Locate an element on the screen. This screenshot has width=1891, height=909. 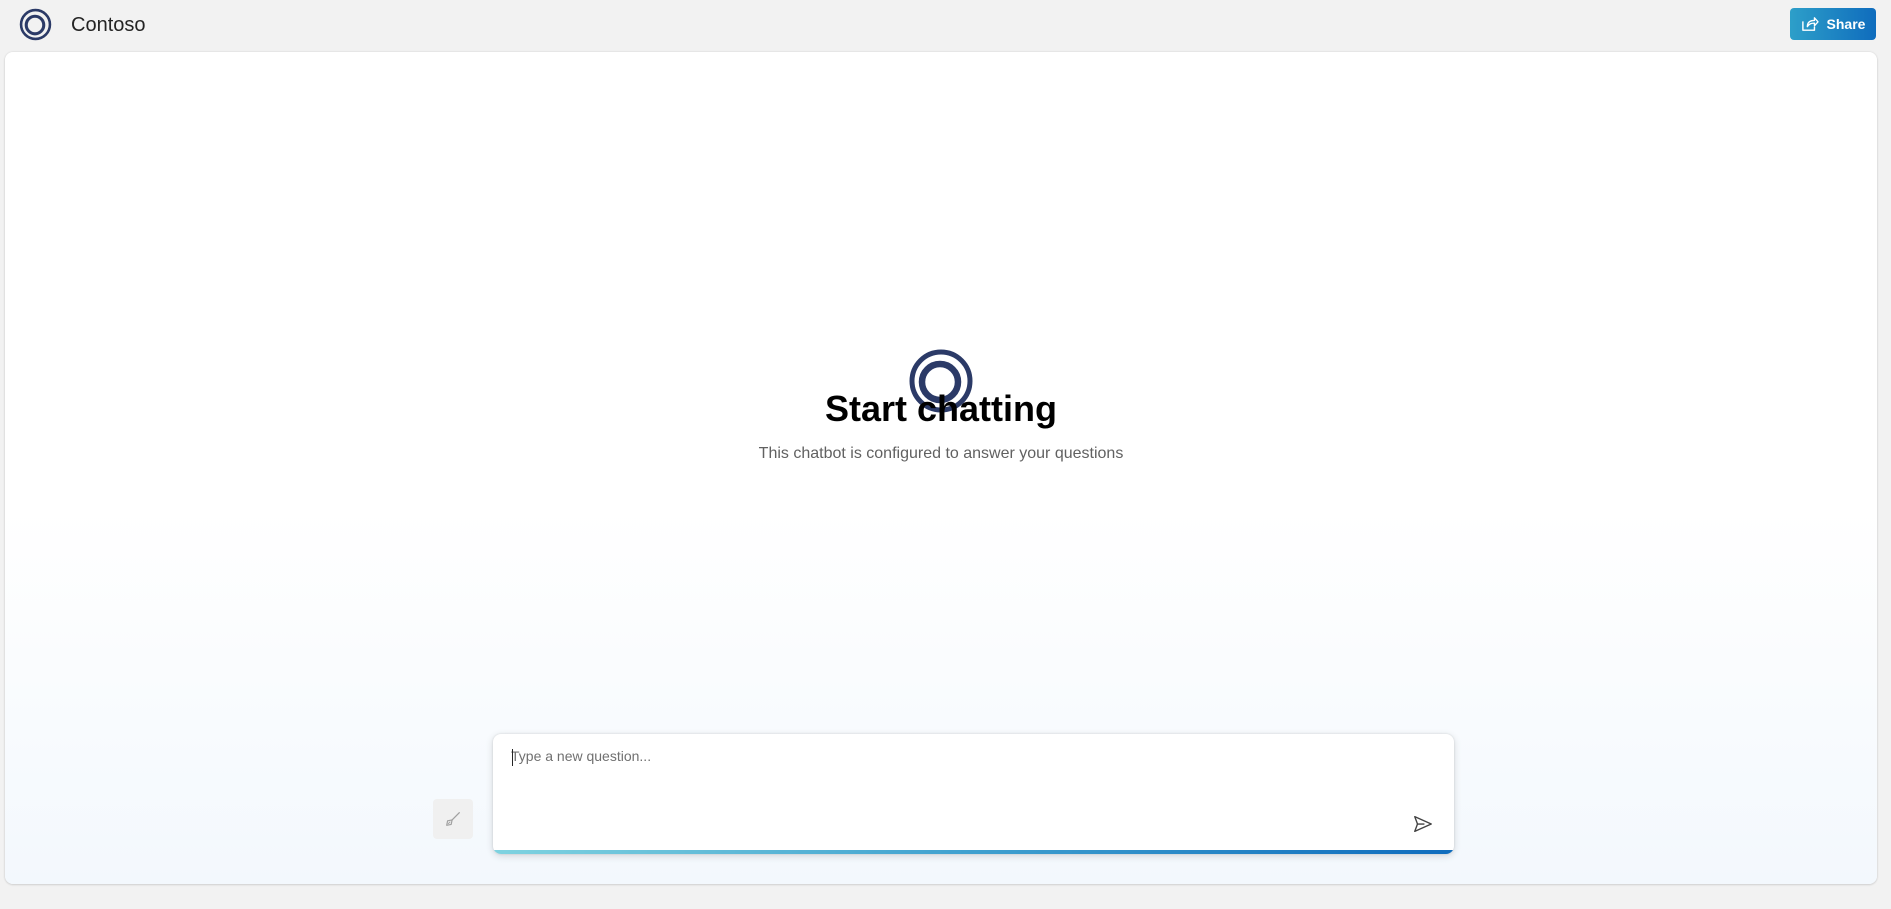
send-button is located at coordinates (1423, 824).